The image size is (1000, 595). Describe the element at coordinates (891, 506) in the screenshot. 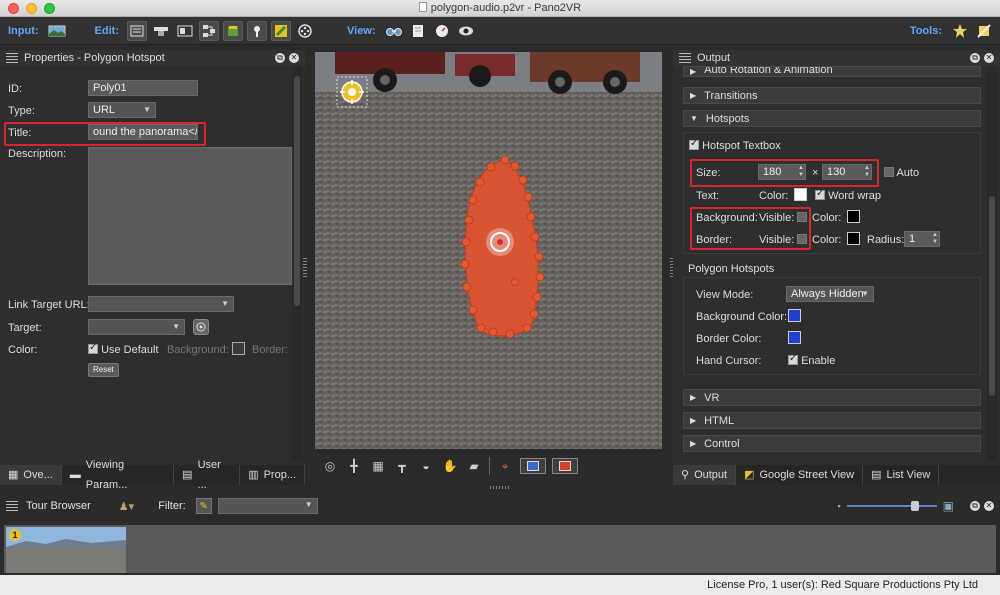

I see `thumbnail-size-slider` at that location.